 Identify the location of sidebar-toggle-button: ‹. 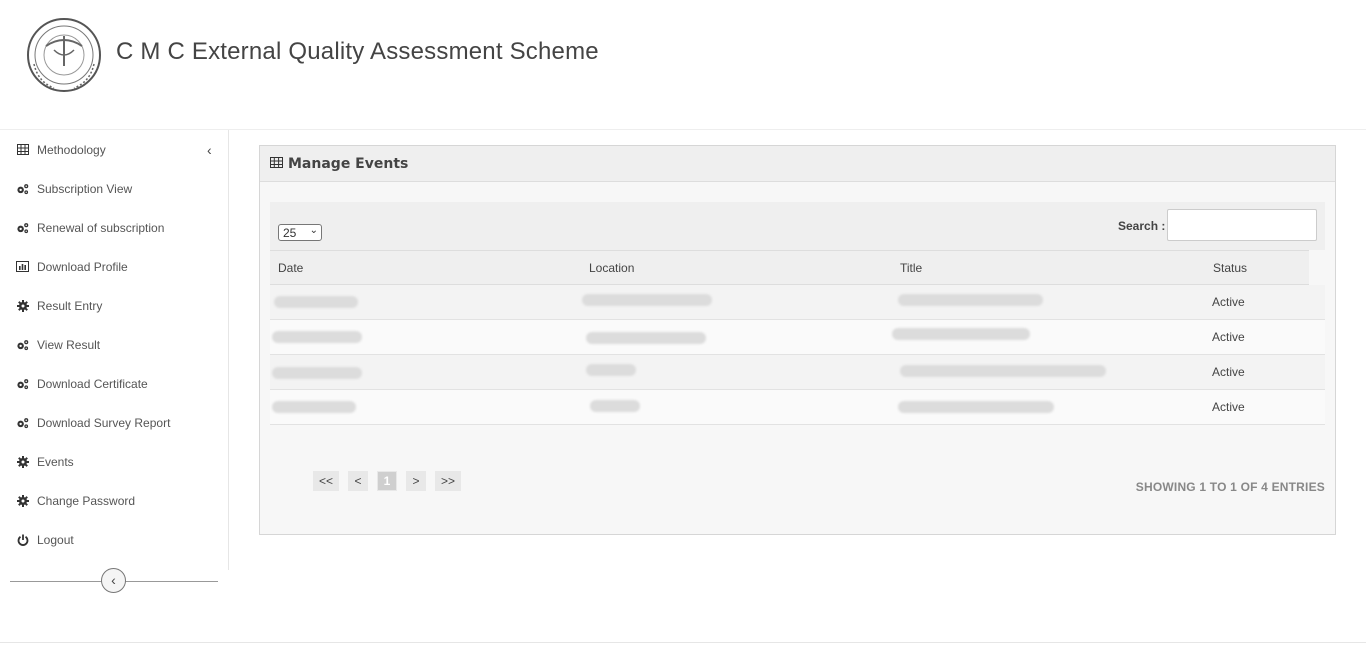
(113, 580).